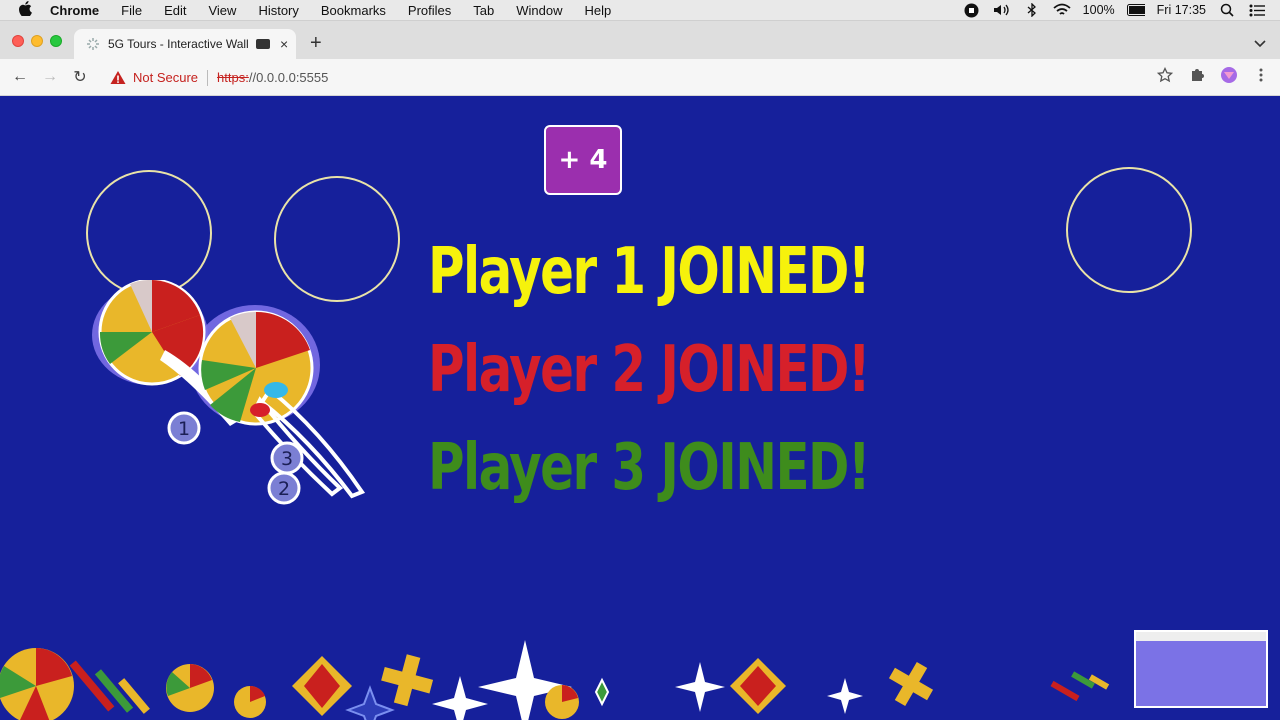 The image size is (1280, 720). What do you see at coordinates (555, 680) in the screenshot?
I see `bottom-decorations` at bounding box center [555, 680].